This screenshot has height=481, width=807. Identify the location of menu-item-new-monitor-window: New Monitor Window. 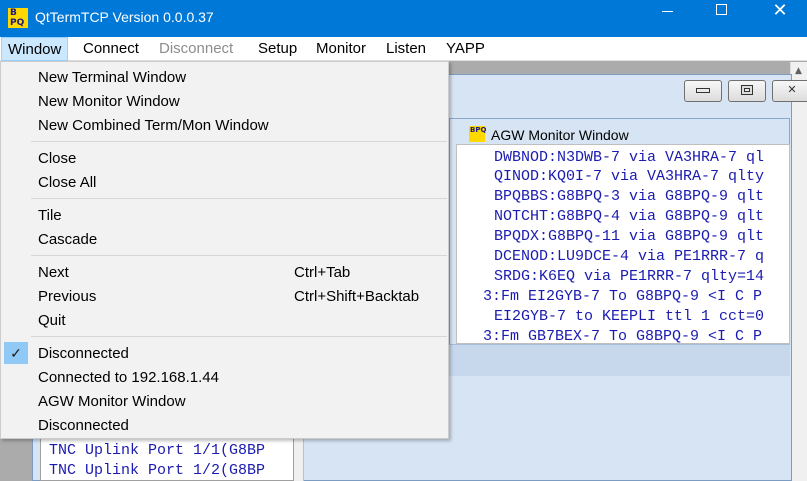
(225, 101).